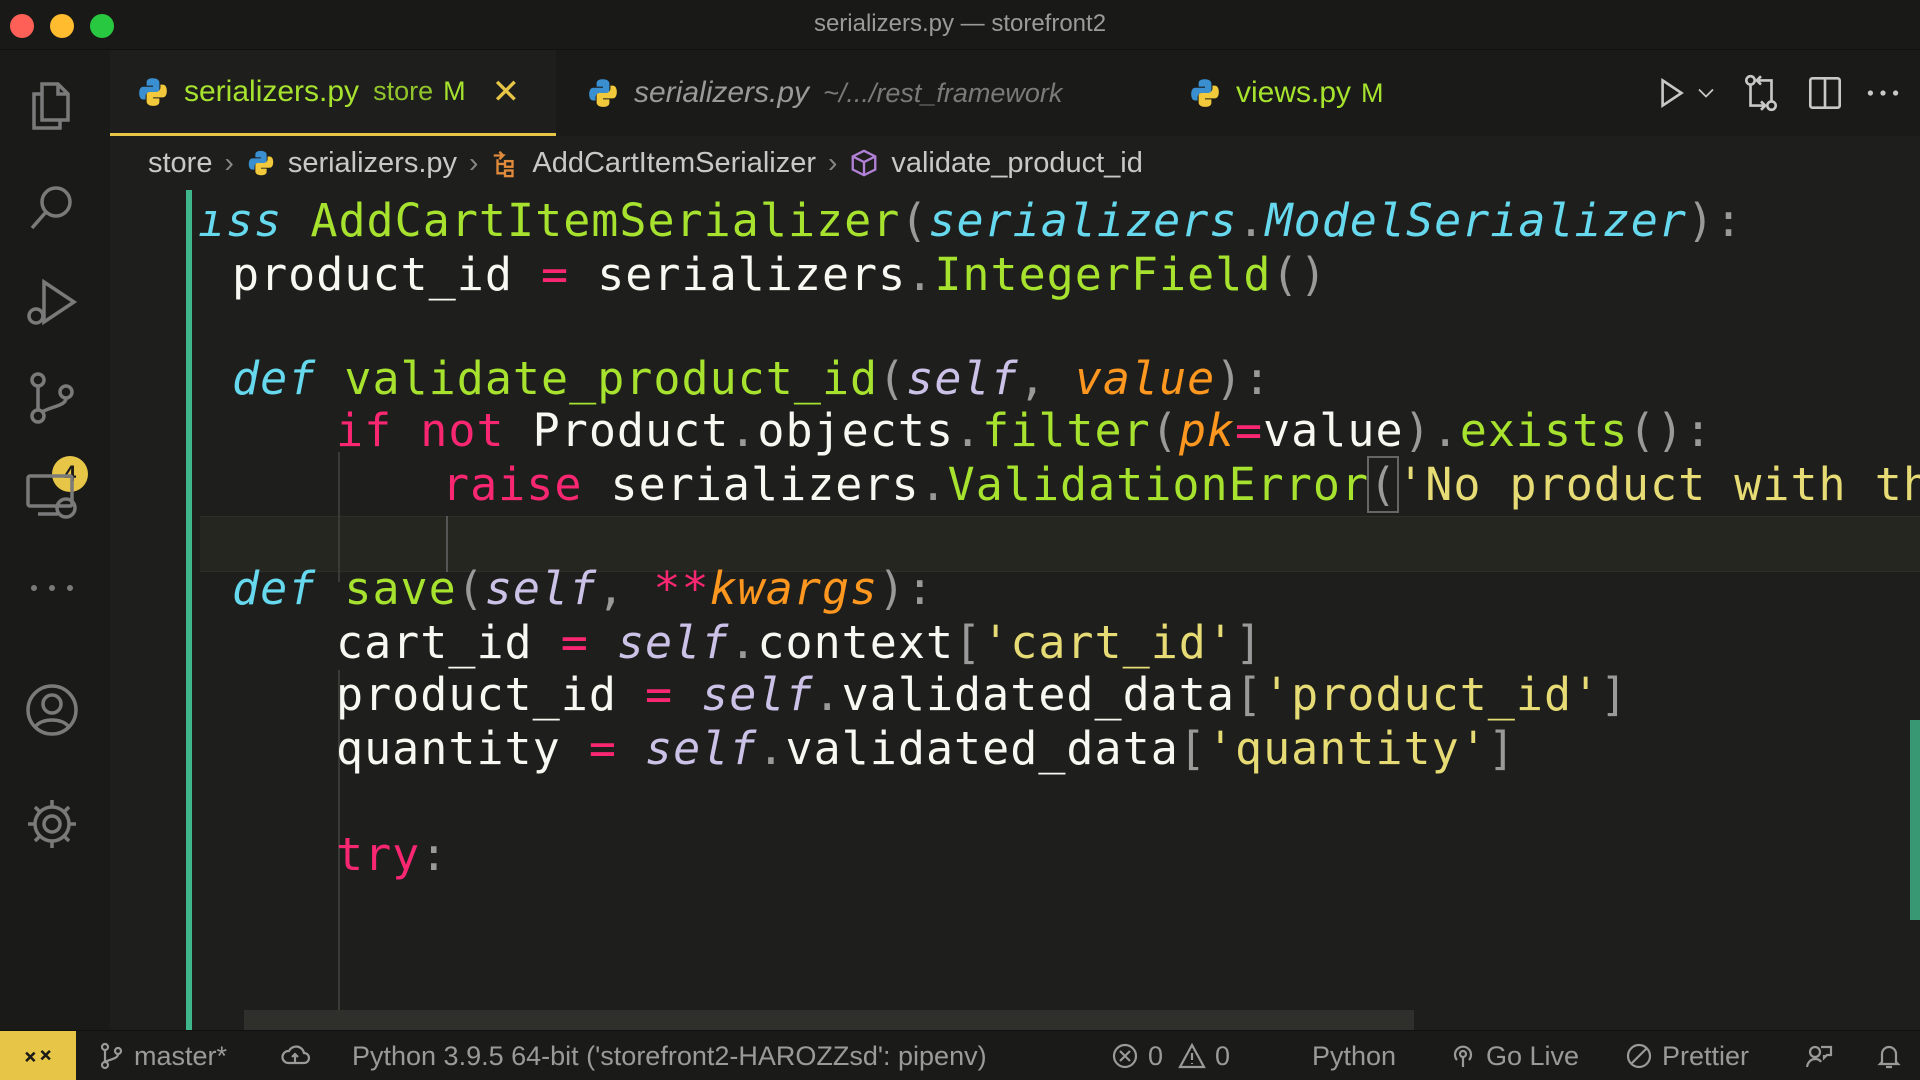 The width and height of the screenshot is (1920, 1080). I want to click on code-line-8: def save(self, **kwargs):, so click(583, 588).